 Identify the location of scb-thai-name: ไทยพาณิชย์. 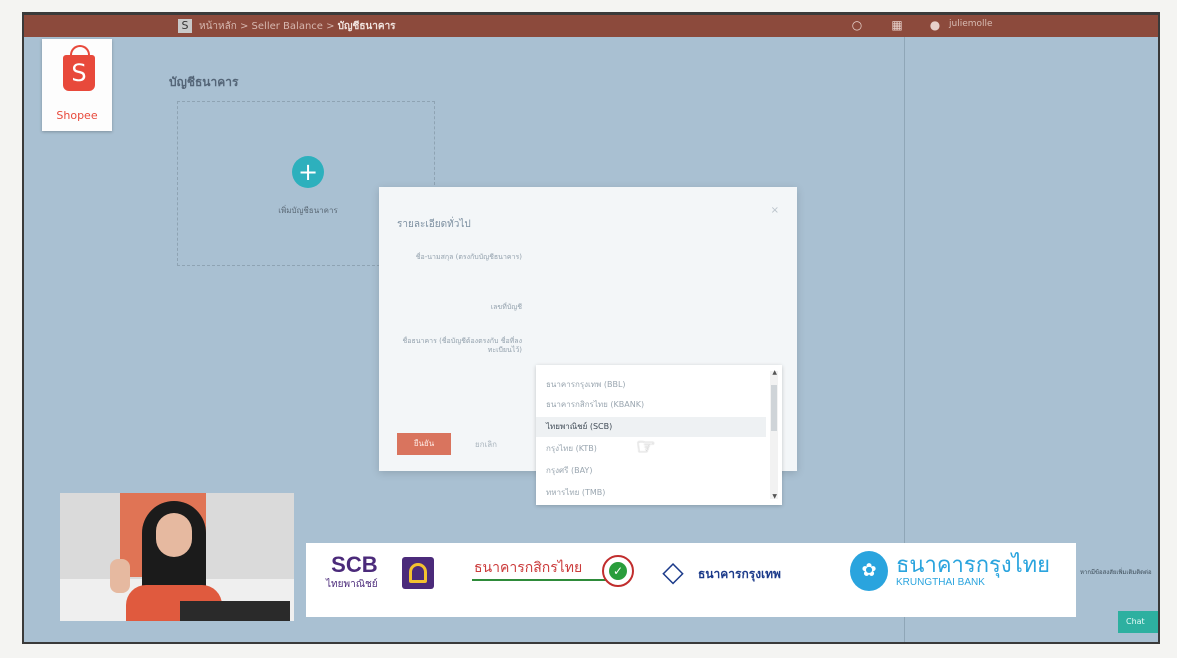
(352, 584).